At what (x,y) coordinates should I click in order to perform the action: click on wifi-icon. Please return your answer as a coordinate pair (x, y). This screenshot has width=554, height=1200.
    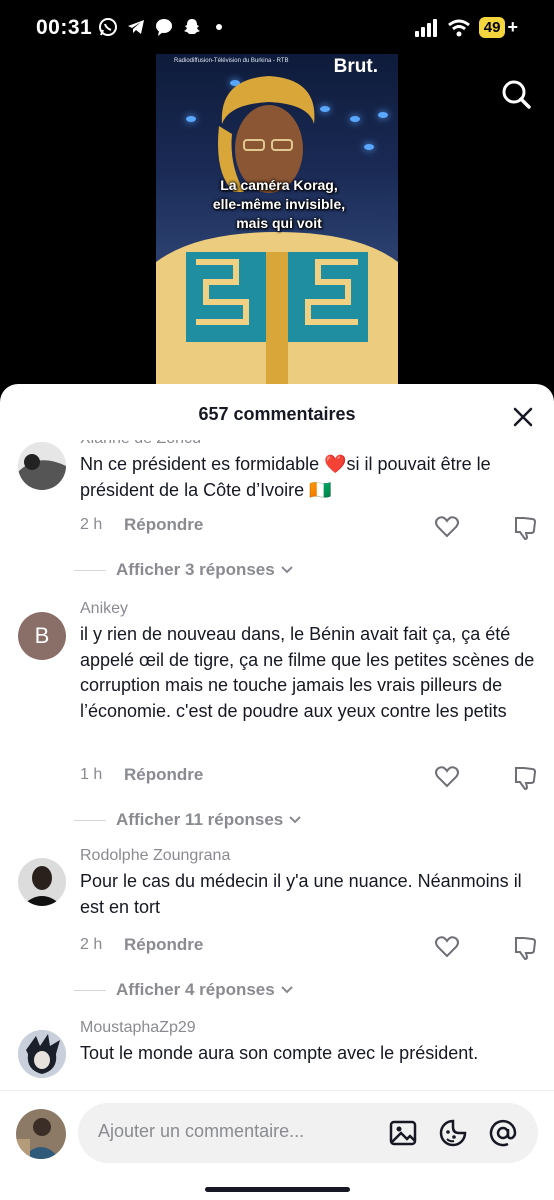
    Looking at the image, I should click on (458, 27).